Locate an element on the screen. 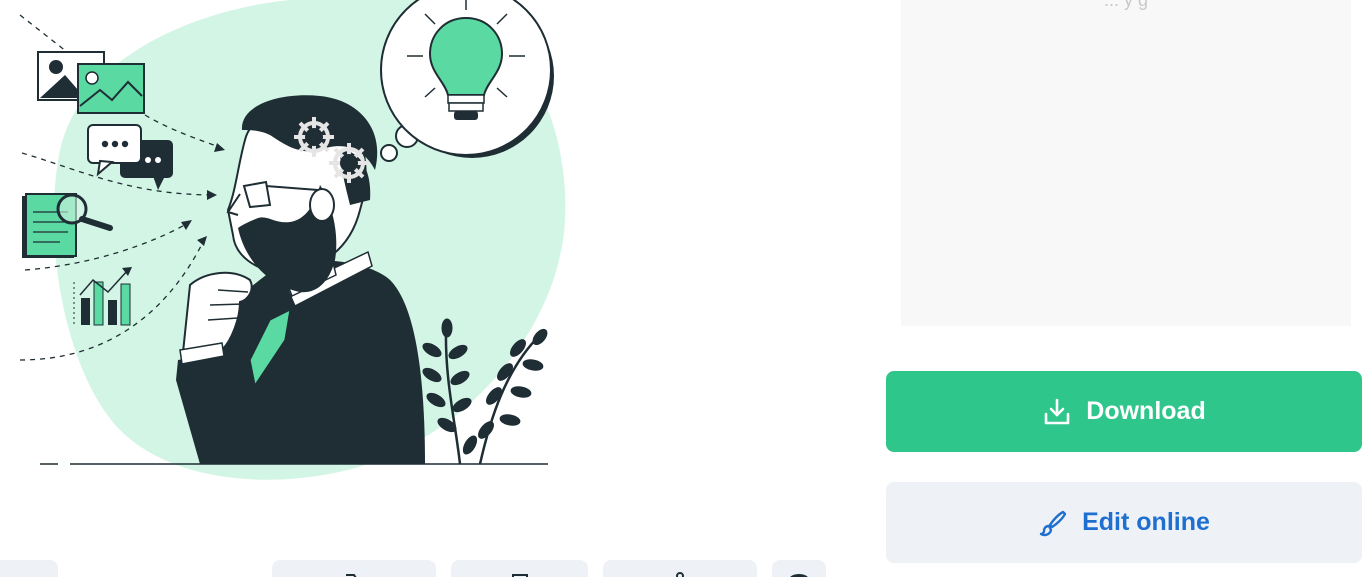  collection-icon is located at coordinates (354, 573).